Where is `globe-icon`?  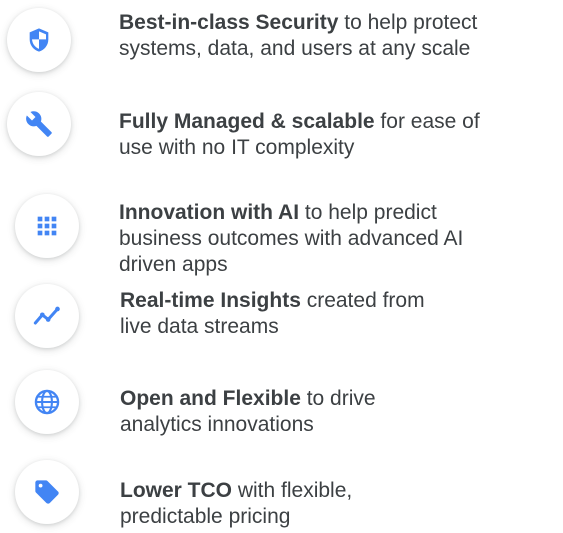
globe-icon is located at coordinates (47, 402).